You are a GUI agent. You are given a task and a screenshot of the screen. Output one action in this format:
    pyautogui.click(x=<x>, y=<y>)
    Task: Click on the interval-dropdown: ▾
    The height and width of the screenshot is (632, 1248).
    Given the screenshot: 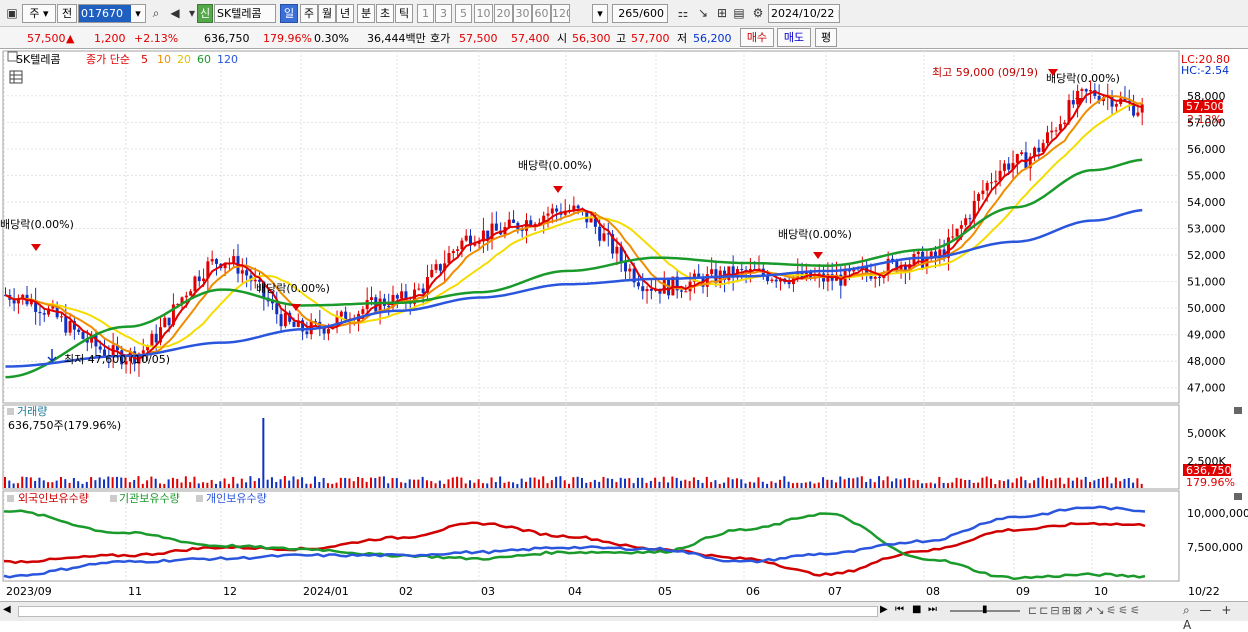 What is the action you would take?
    pyautogui.click(x=600, y=13)
    